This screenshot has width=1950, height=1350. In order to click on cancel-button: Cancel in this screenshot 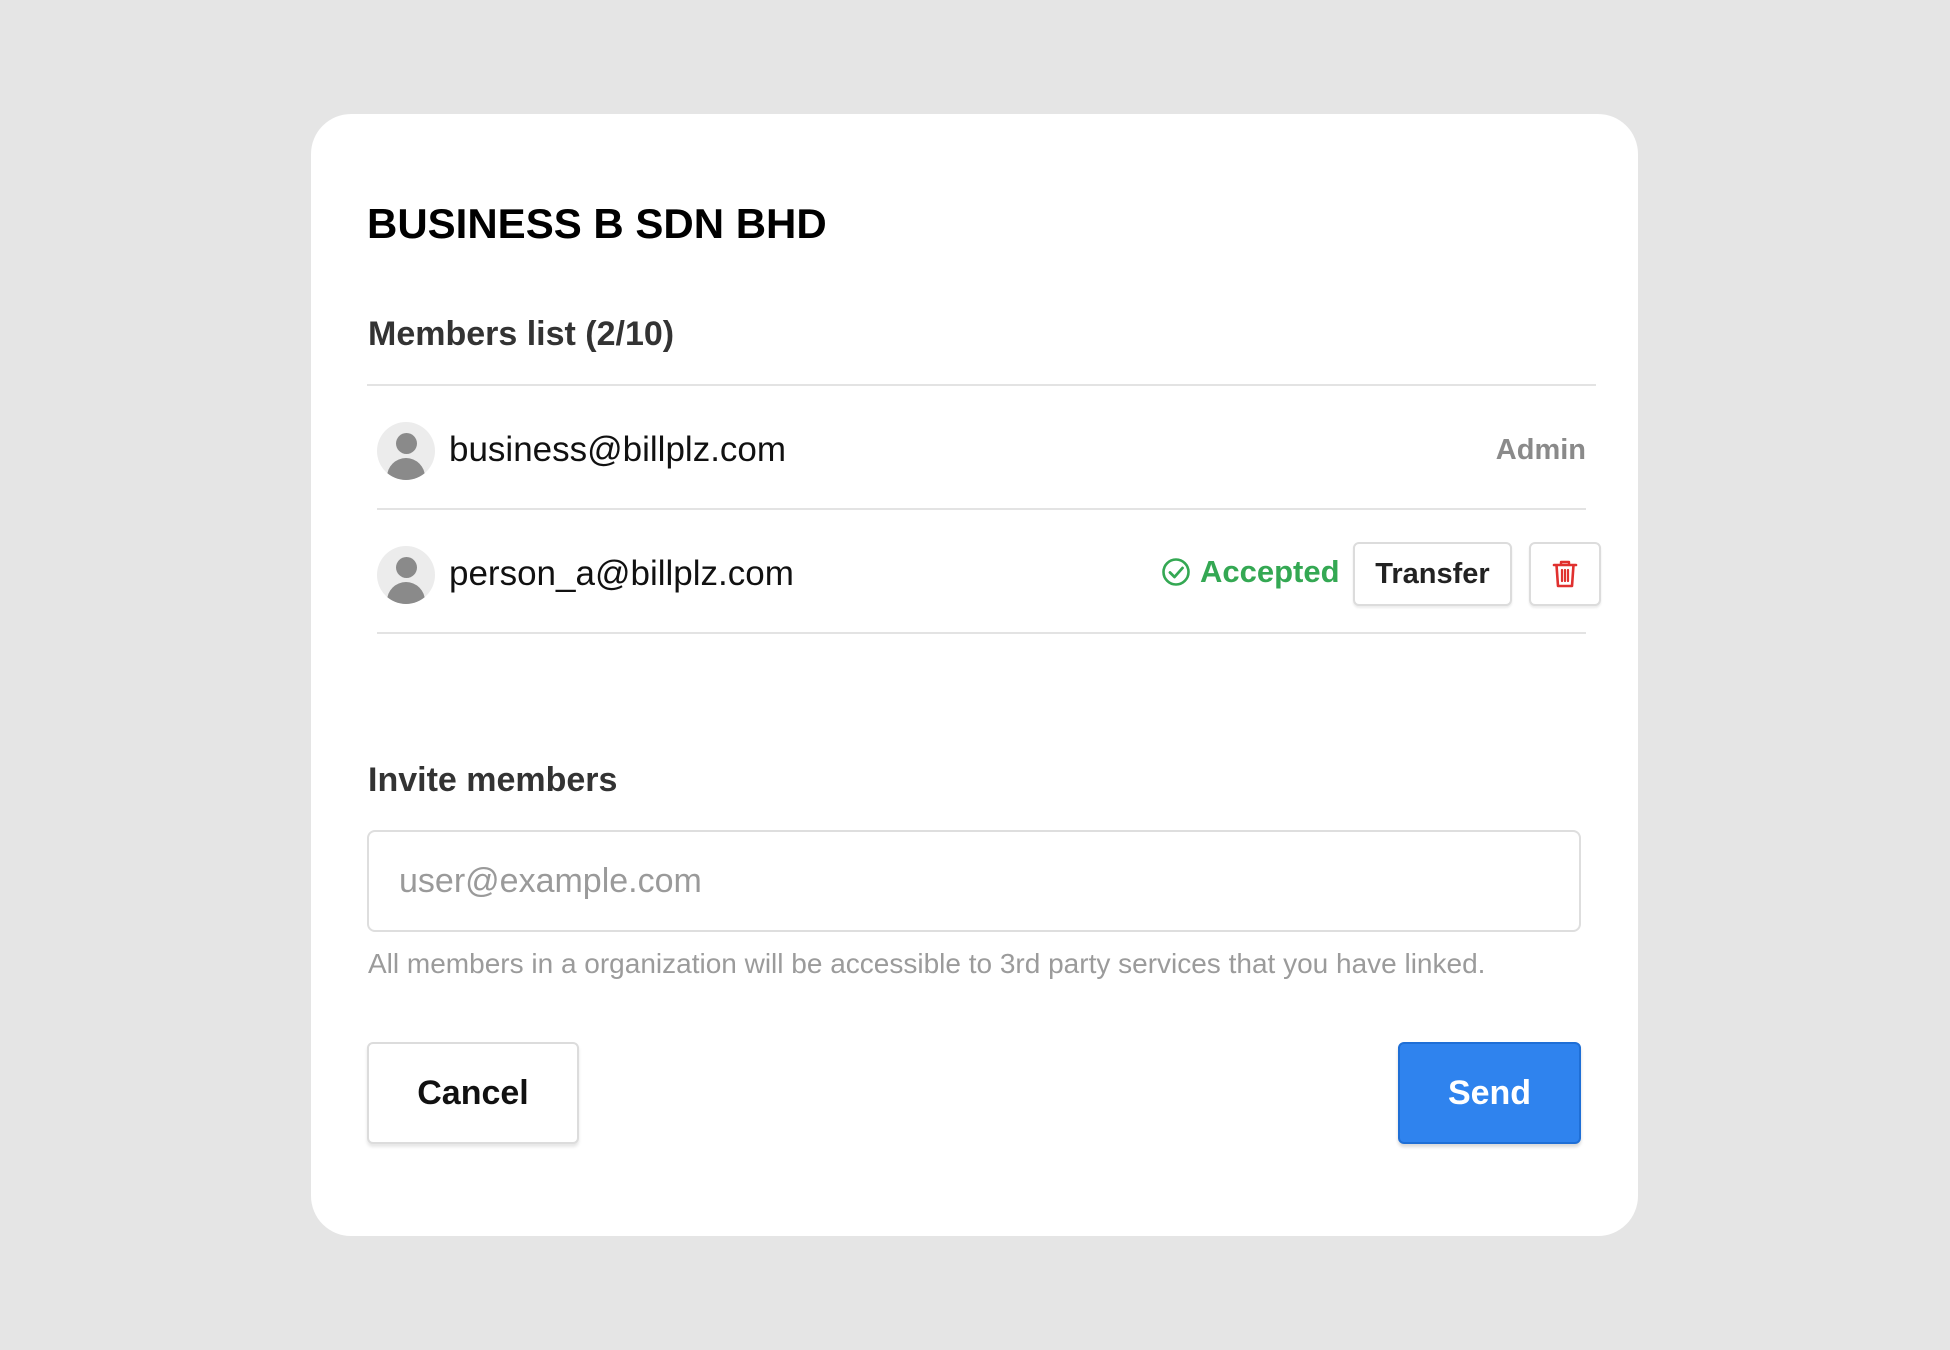, I will do `click(473, 1093)`.